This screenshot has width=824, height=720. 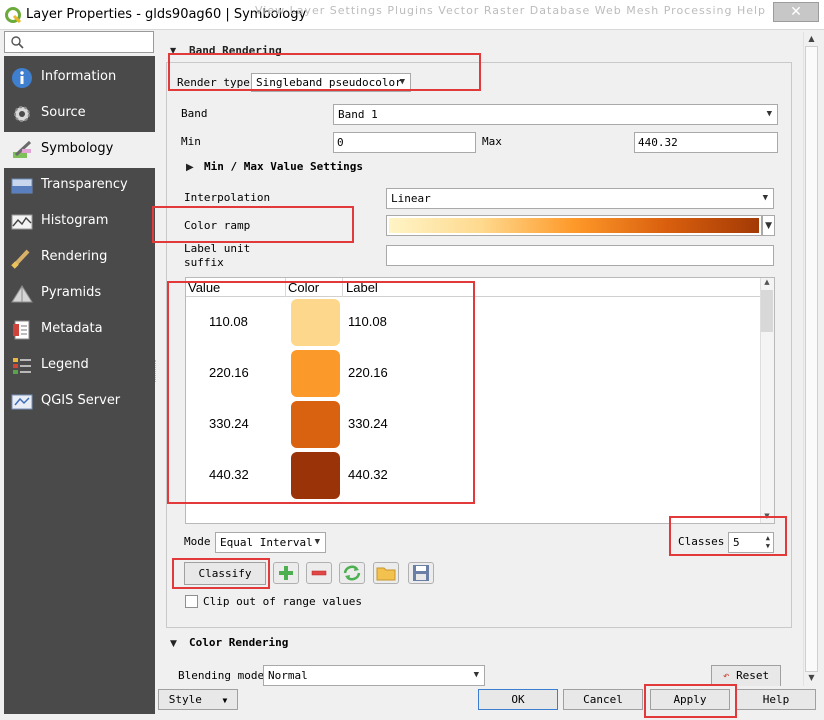 I want to click on table-scrollbar-thumb, so click(x=767, y=311).